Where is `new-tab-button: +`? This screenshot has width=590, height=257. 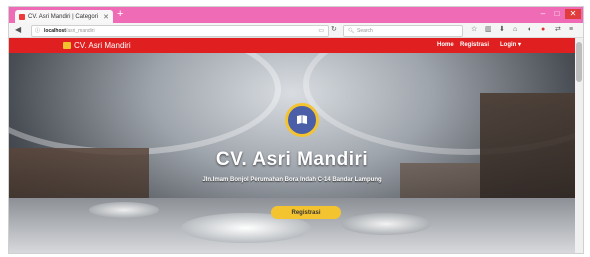
new-tab-button: + is located at coordinates (120, 14).